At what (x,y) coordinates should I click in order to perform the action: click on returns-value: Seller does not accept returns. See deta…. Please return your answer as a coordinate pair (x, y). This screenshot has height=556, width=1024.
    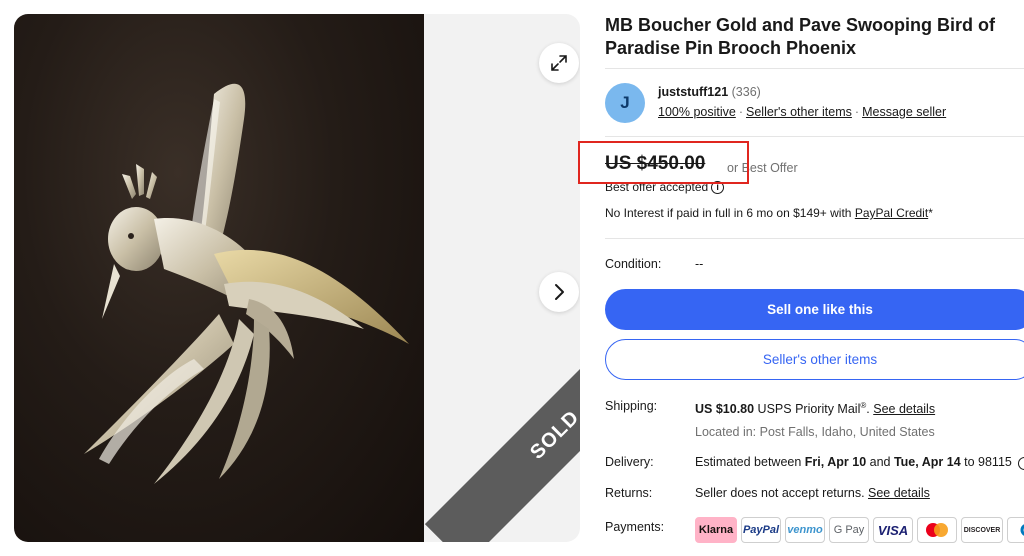
    Looking at the image, I should click on (812, 493).